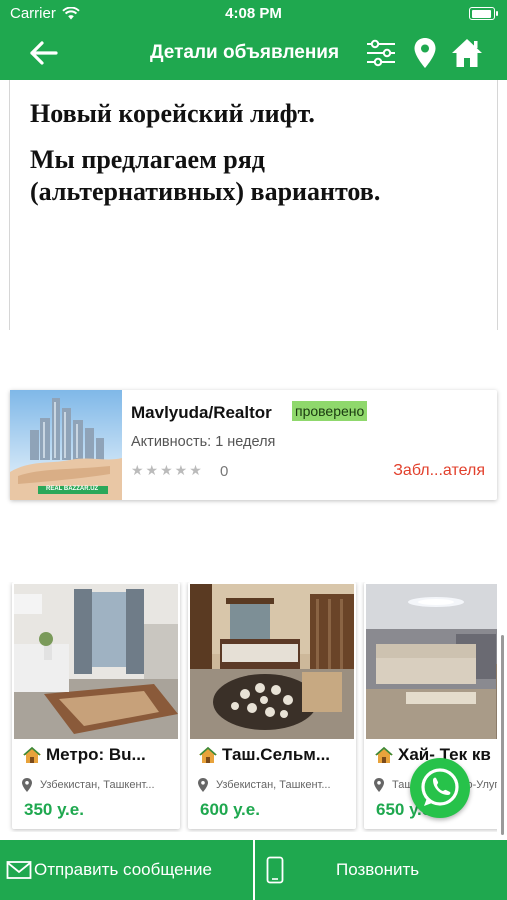 This screenshot has width=507, height=900. Describe the element at coordinates (172, 113) in the screenshot. I see `description-line-1: Новый корейский лифт.` at that location.